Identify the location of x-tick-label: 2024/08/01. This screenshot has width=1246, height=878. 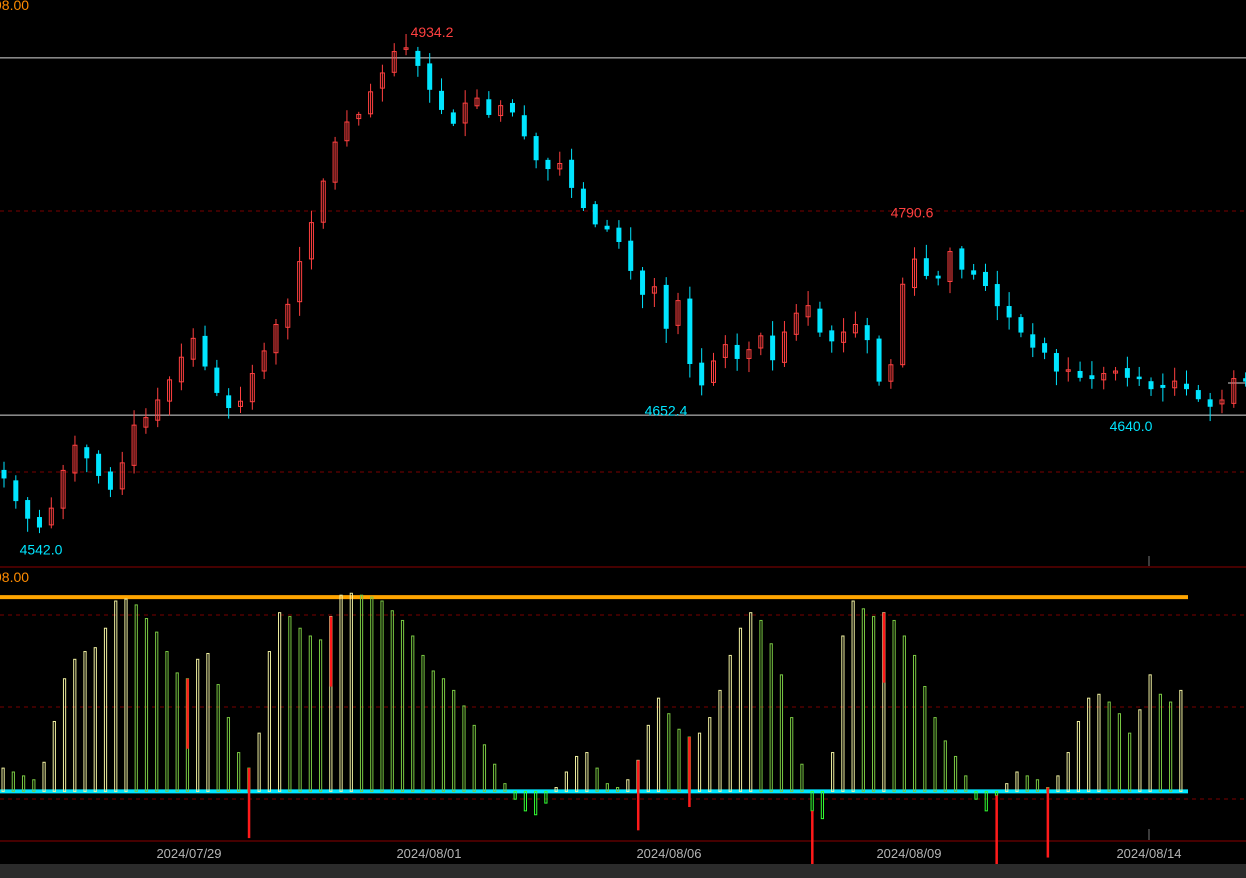
(428, 853).